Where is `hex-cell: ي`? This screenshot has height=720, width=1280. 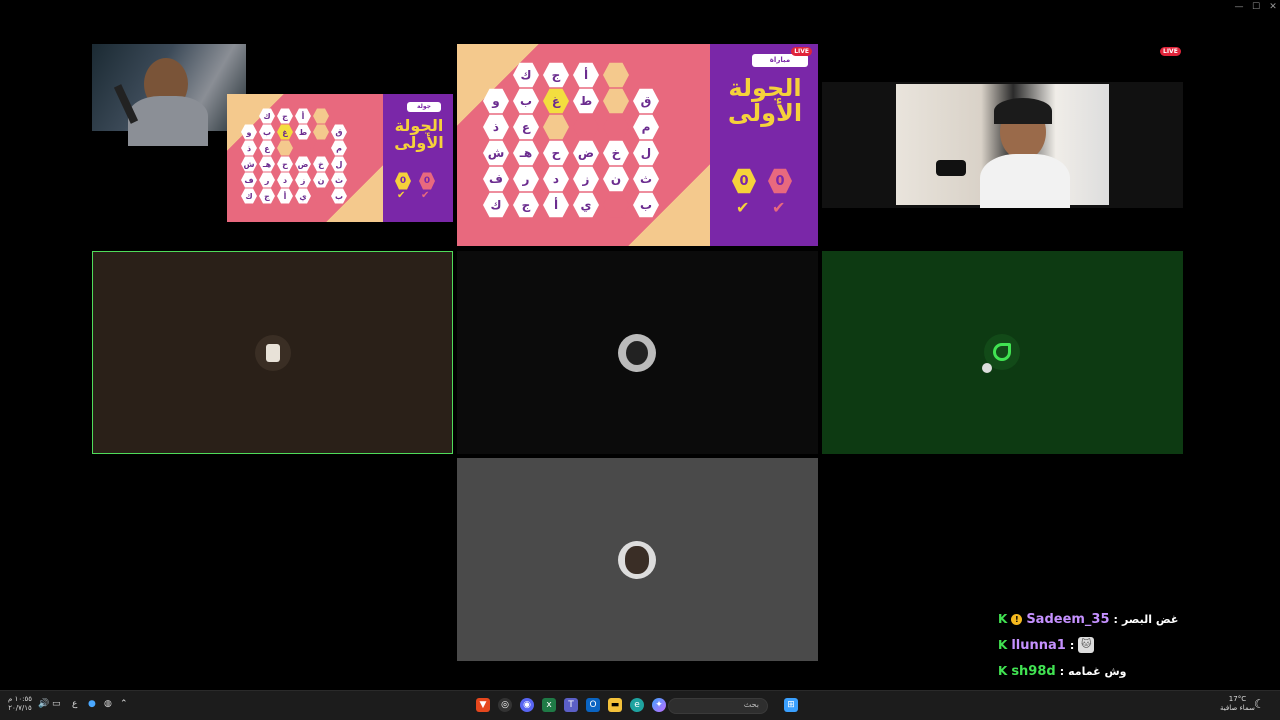
hex-cell: ي is located at coordinates (586, 205).